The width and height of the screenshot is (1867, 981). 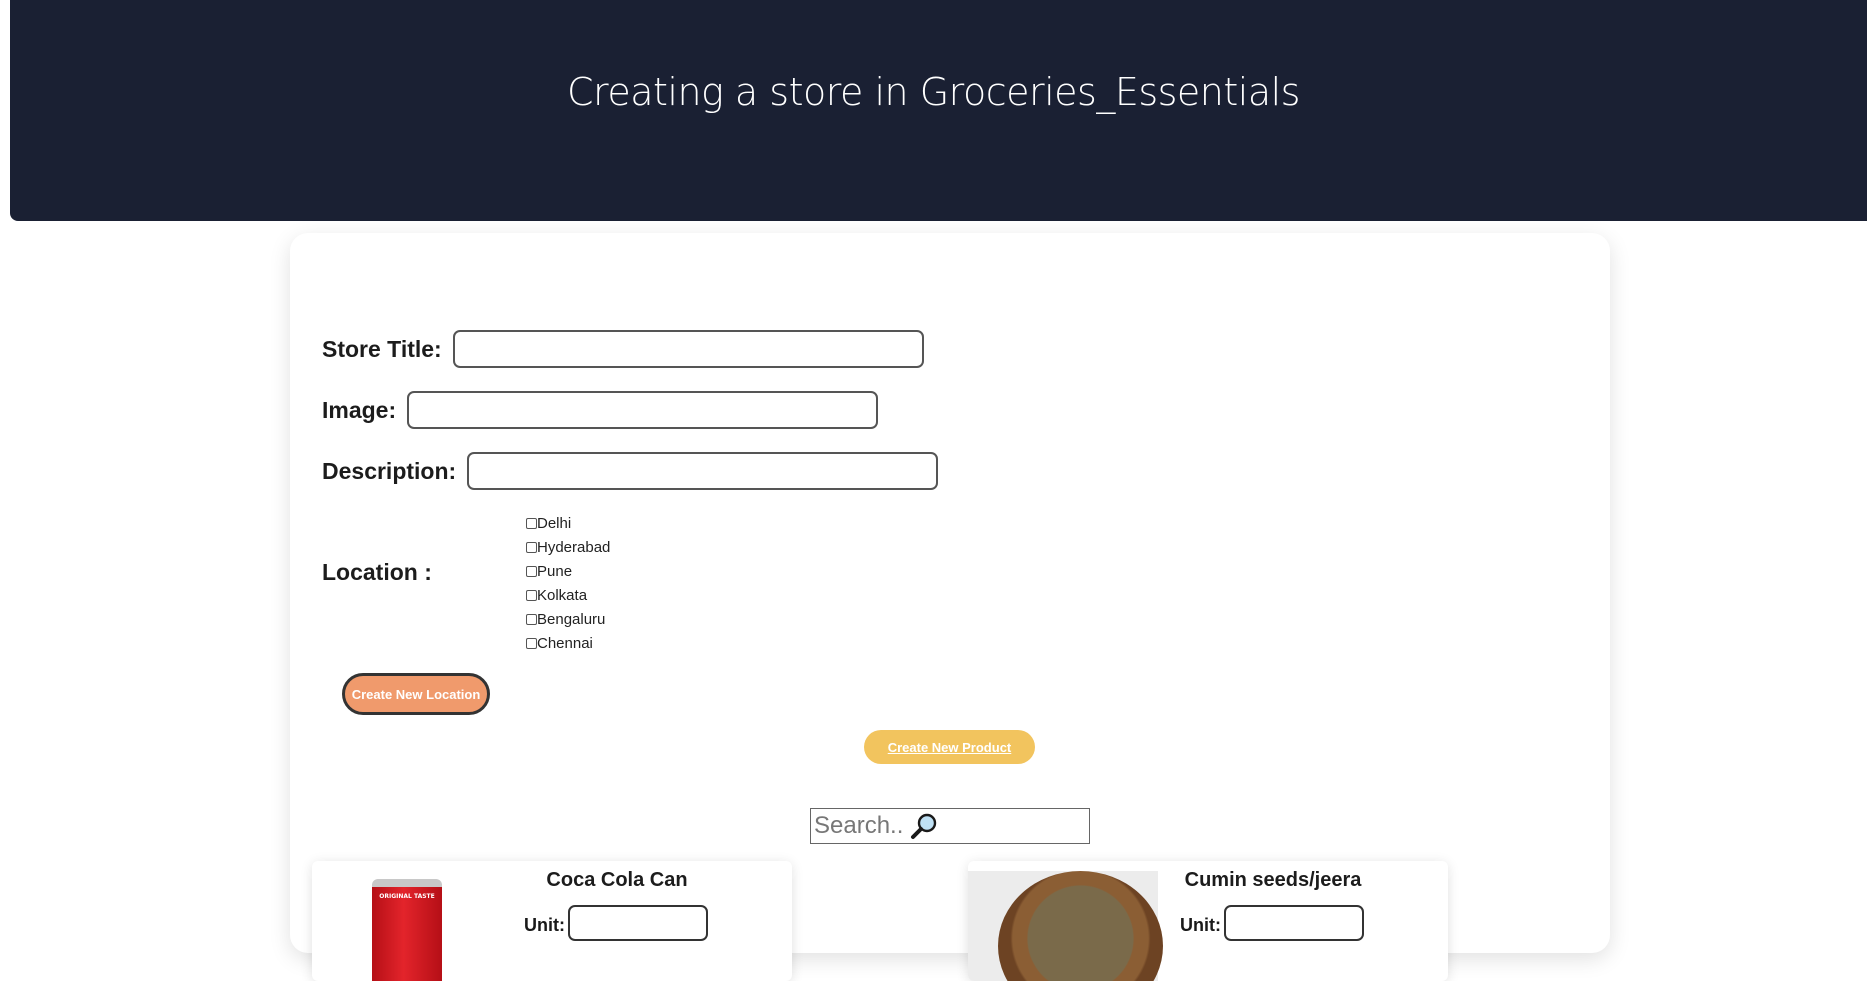 I want to click on location-option-pune: Pune, so click(x=568, y=571).